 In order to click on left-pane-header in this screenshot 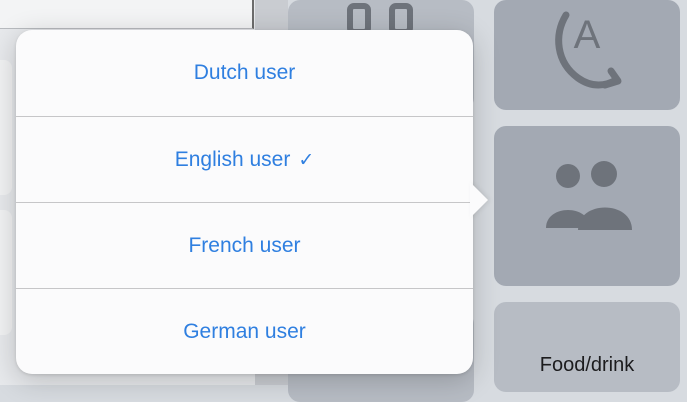, I will do `click(127, 14)`.